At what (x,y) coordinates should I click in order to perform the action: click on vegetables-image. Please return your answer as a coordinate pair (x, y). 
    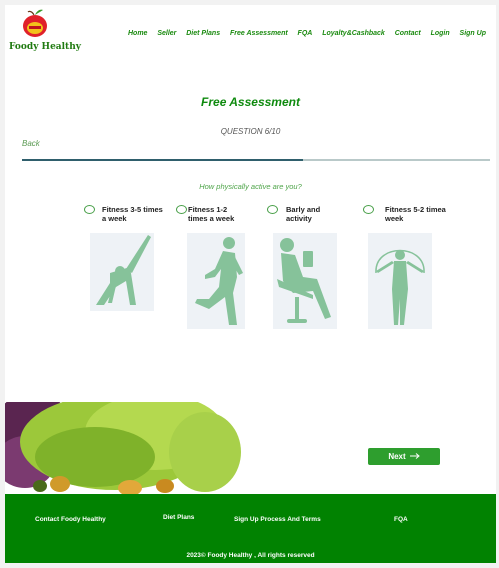
    Looking at the image, I should click on (123, 448).